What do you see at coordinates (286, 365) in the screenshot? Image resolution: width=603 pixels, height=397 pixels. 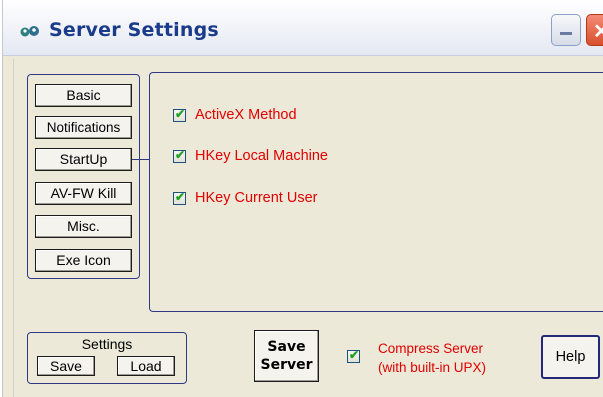 I see `save-server-line2: Server` at bounding box center [286, 365].